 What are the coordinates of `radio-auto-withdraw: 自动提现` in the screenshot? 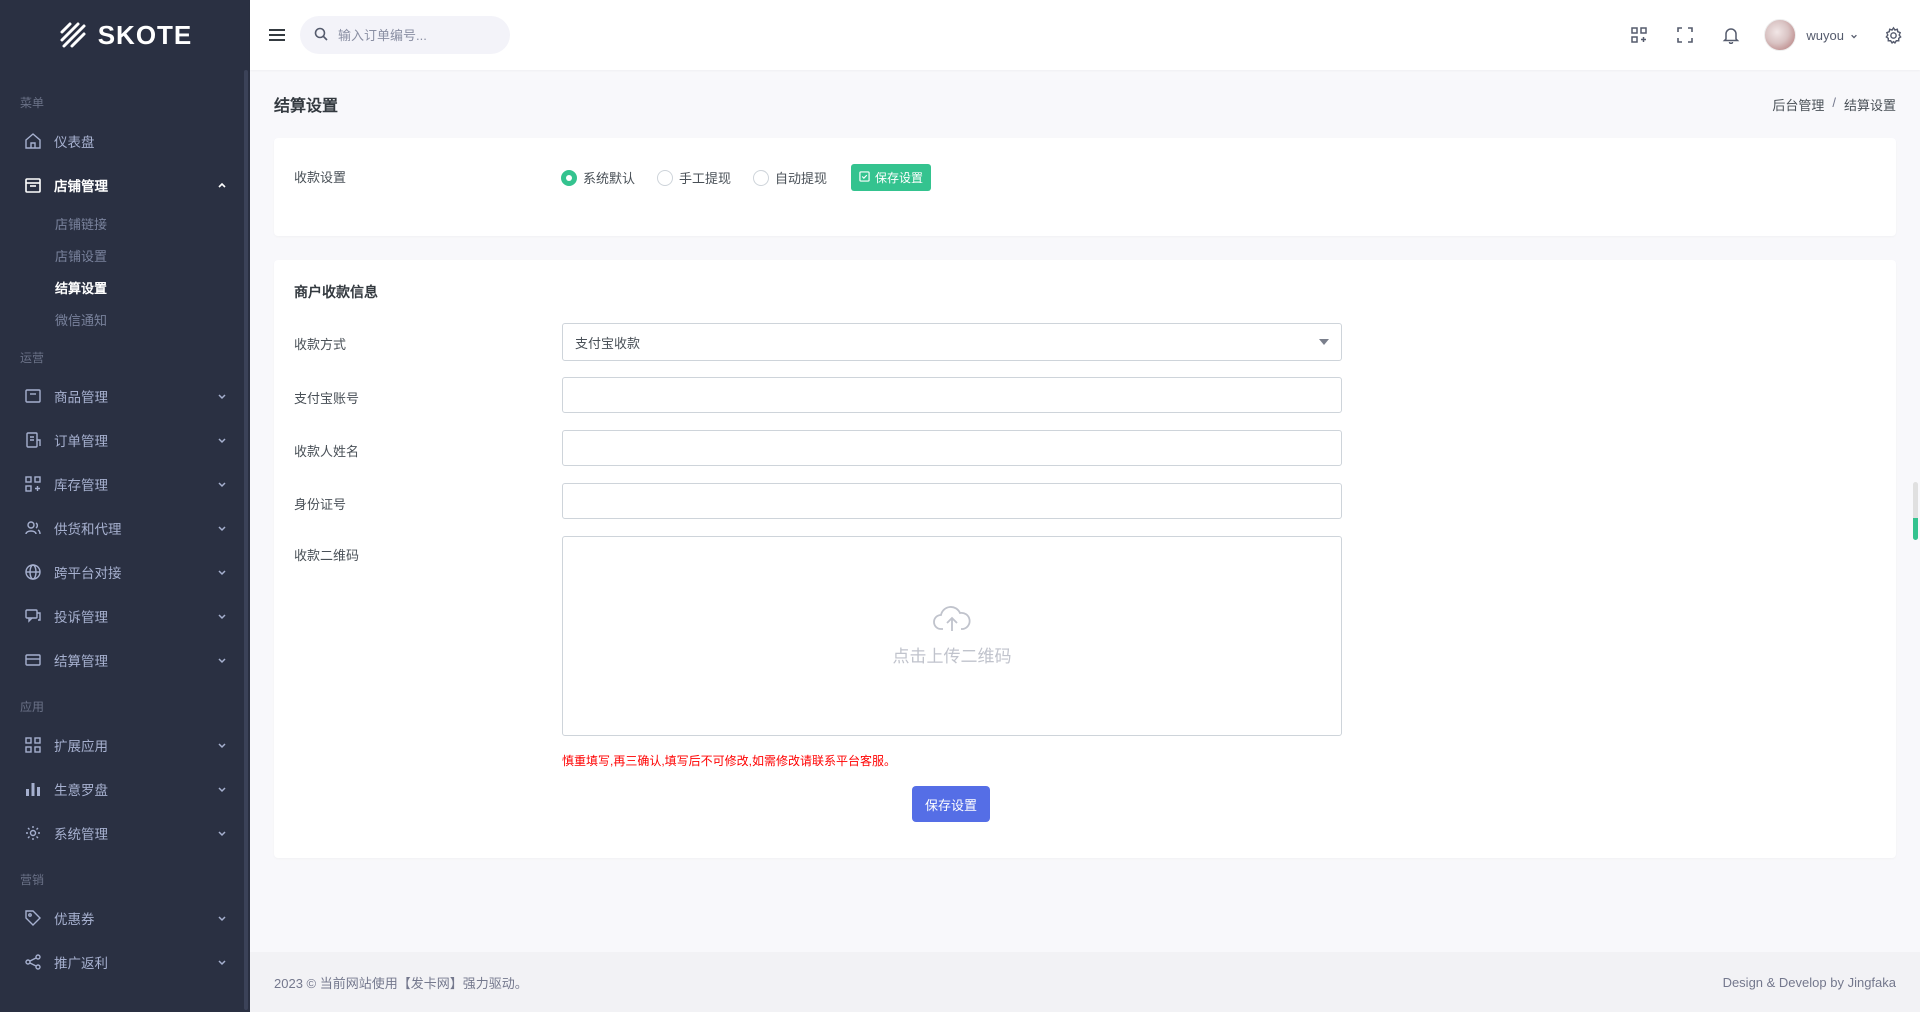 It's located at (790, 177).